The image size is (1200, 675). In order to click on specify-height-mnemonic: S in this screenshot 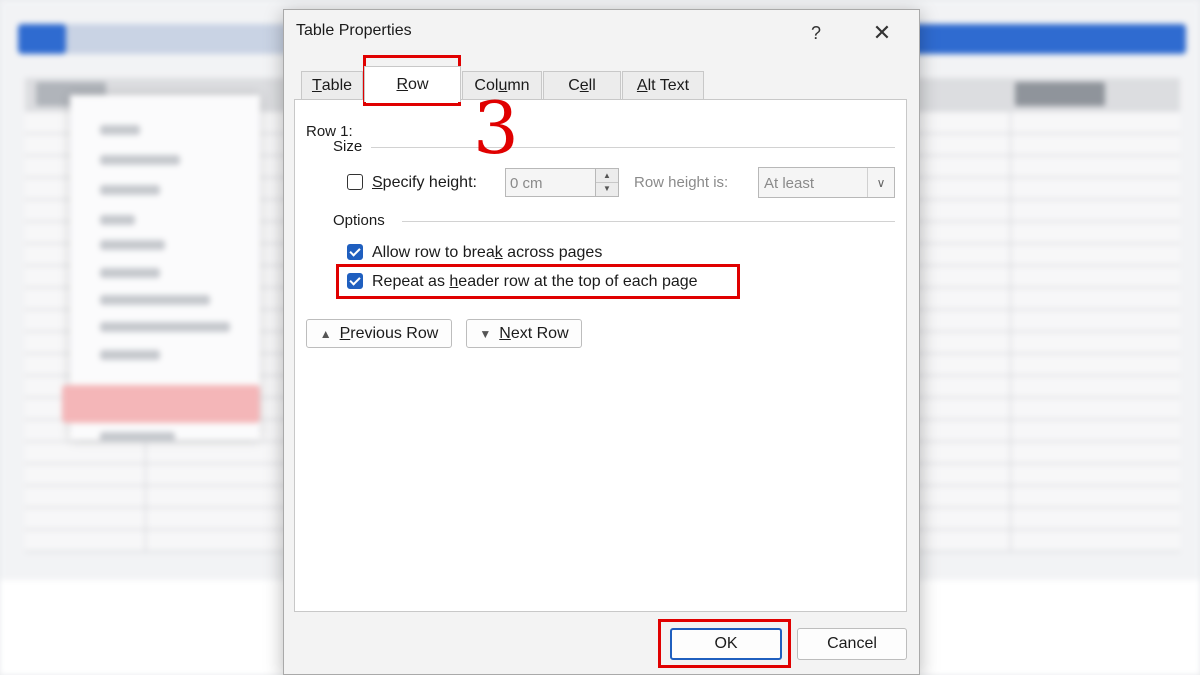, I will do `click(377, 182)`.